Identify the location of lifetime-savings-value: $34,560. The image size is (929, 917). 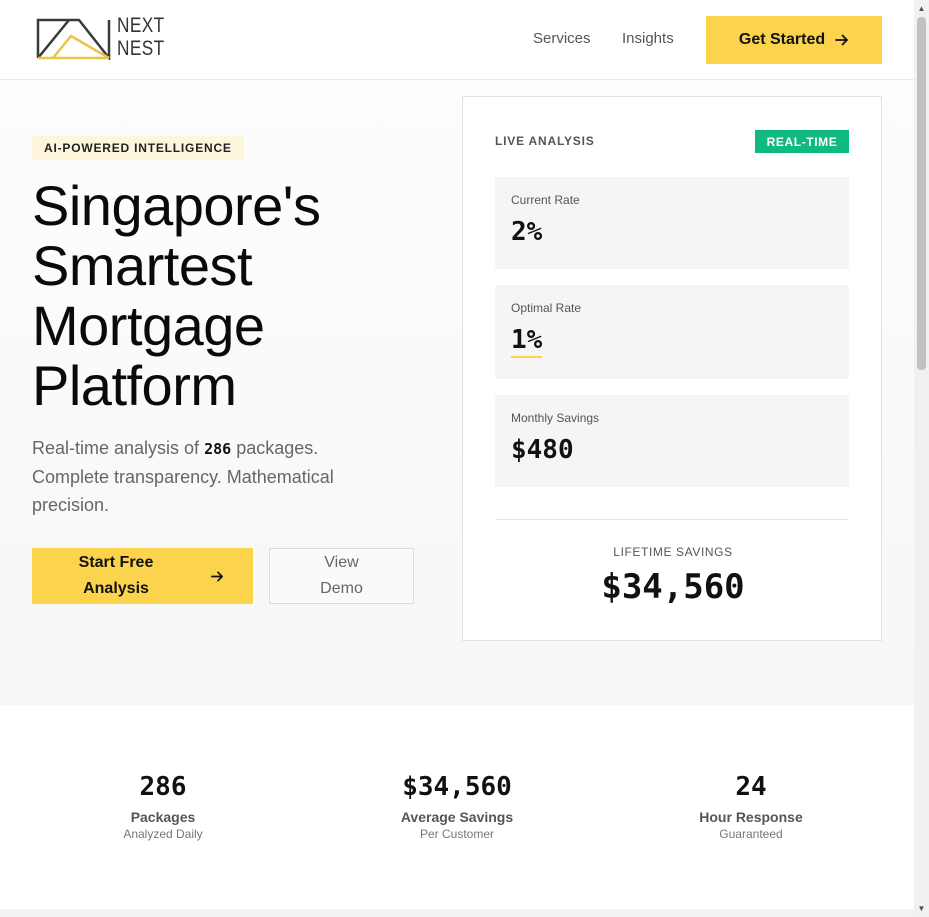
(673, 587).